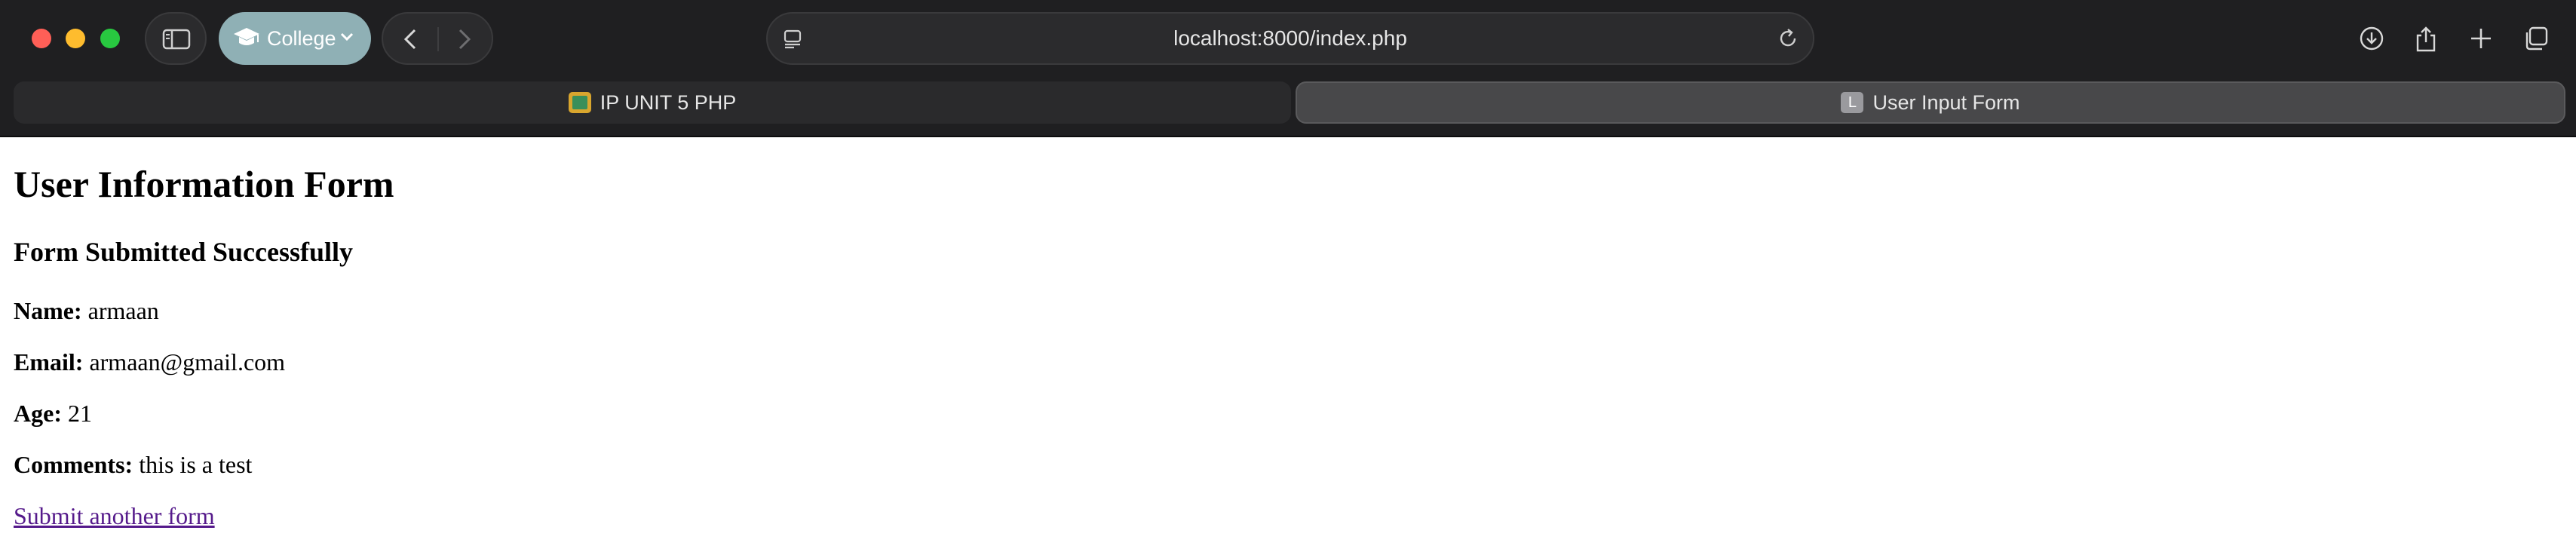  Describe the element at coordinates (1788, 38) in the screenshot. I see `reload-icon` at that location.